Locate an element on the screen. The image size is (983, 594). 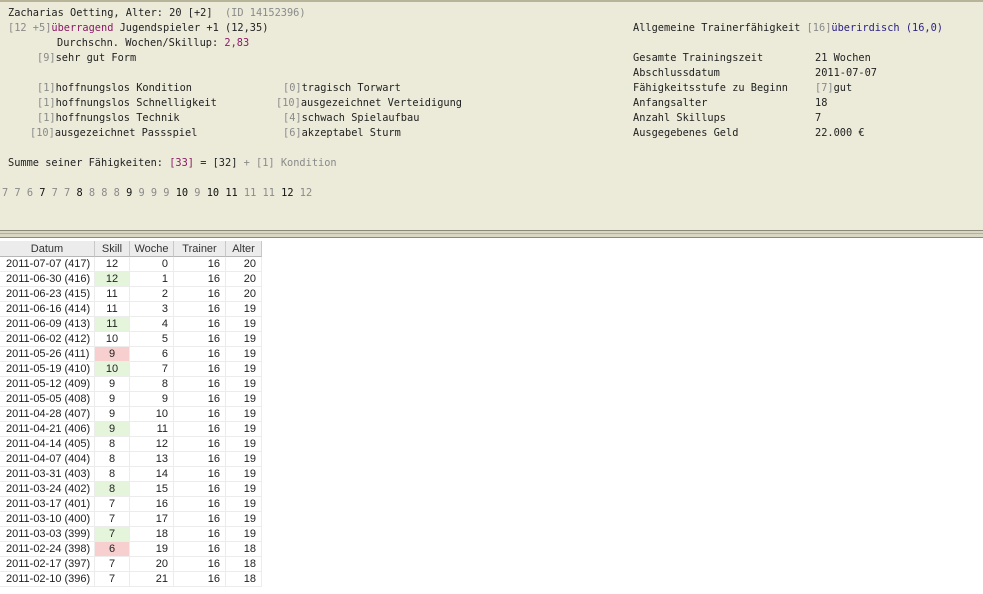
skill-sturm: [6]akzeptabel Sturm is located at coordinates (342, 133).